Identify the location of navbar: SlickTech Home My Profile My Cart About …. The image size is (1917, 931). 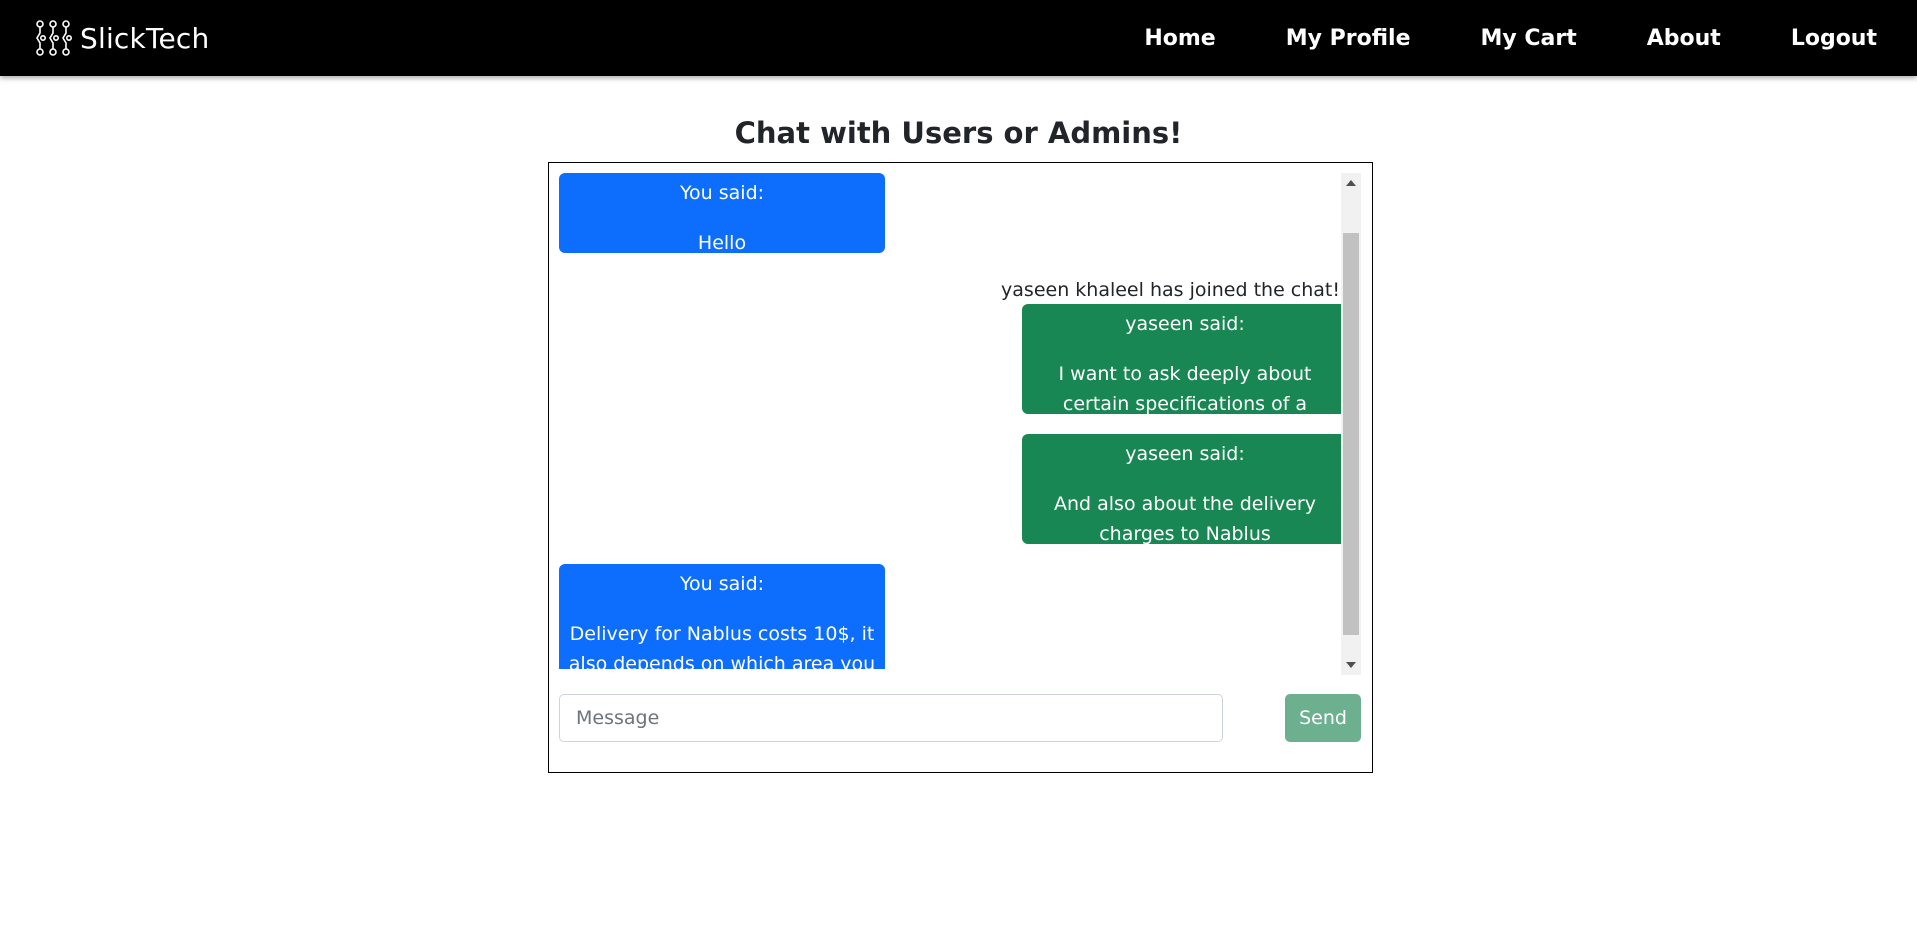
(958, 38).